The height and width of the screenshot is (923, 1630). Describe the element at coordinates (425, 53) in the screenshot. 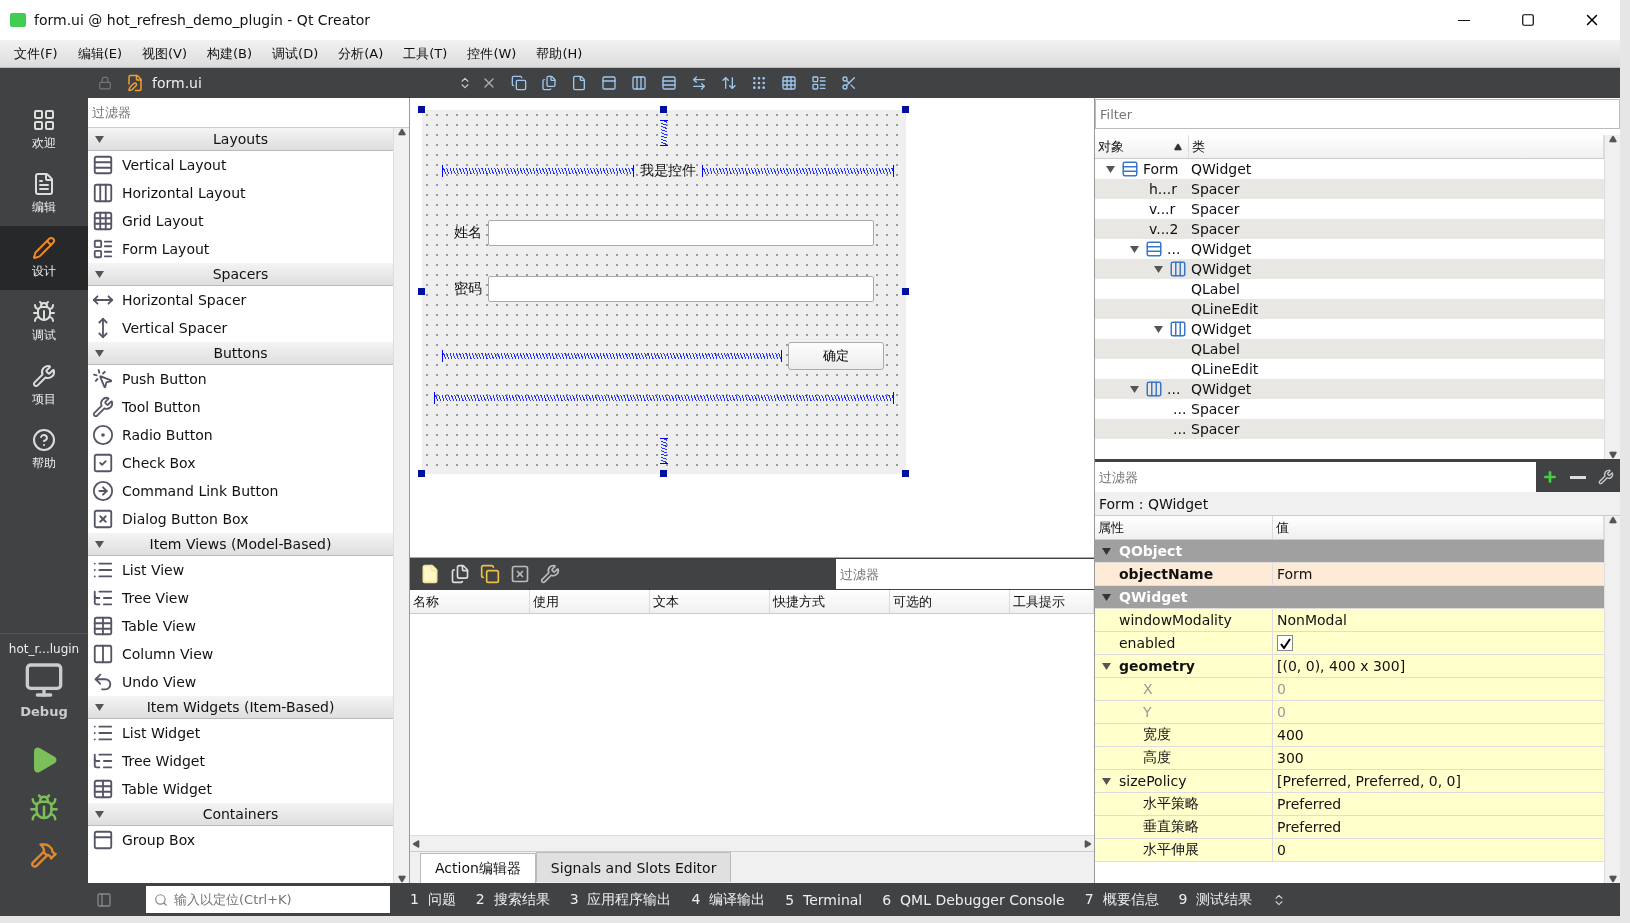

I see `menu-item: 工具(T)` at that location.